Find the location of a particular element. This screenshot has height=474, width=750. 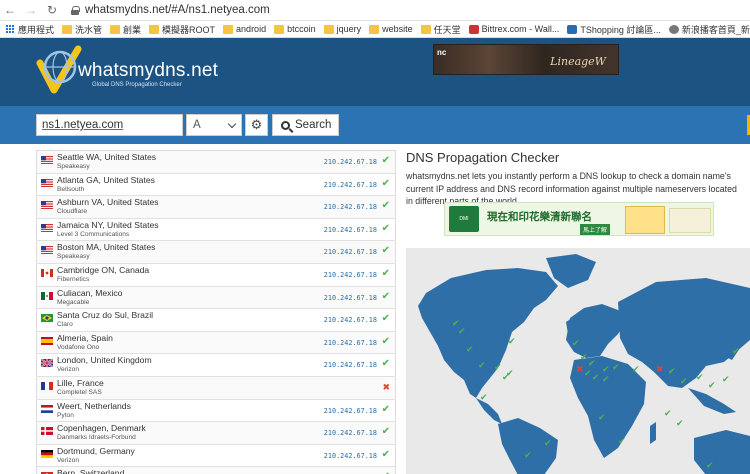

search-button: Search is located at coordinates (306, 125).